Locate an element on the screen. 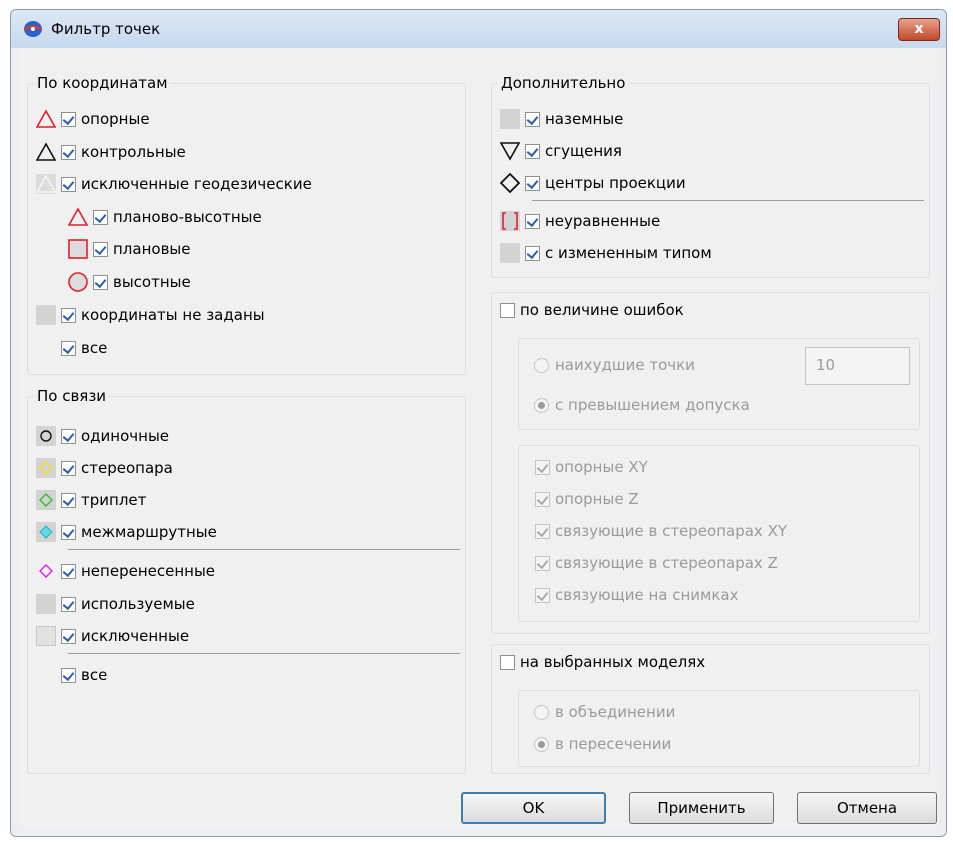 Image resolution: width=953 pixels, height=843 pixels. worst-points-option: наихудшие точки is located at coordinates (614, 365).